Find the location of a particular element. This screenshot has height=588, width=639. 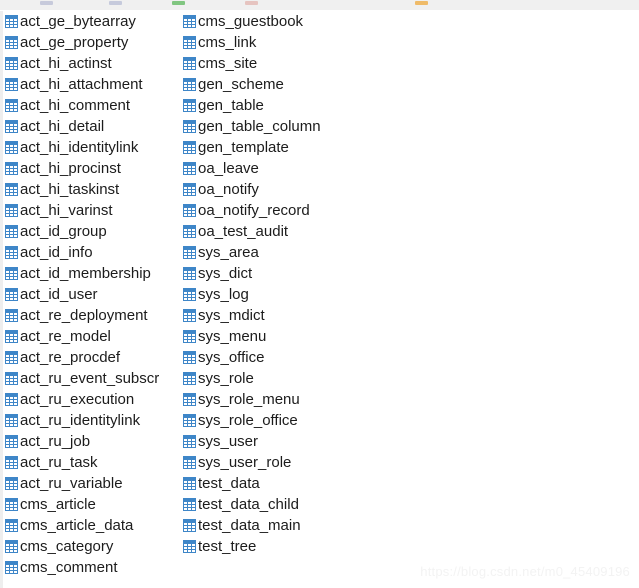

table-name-label: sys_user_role is located at coordinates (245, 462).